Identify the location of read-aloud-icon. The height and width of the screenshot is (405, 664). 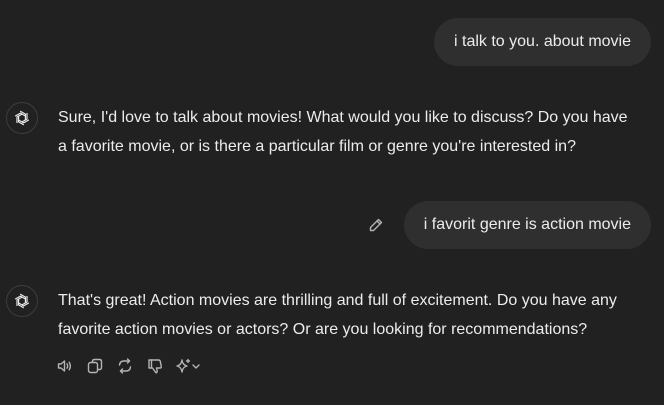
(64, 366).